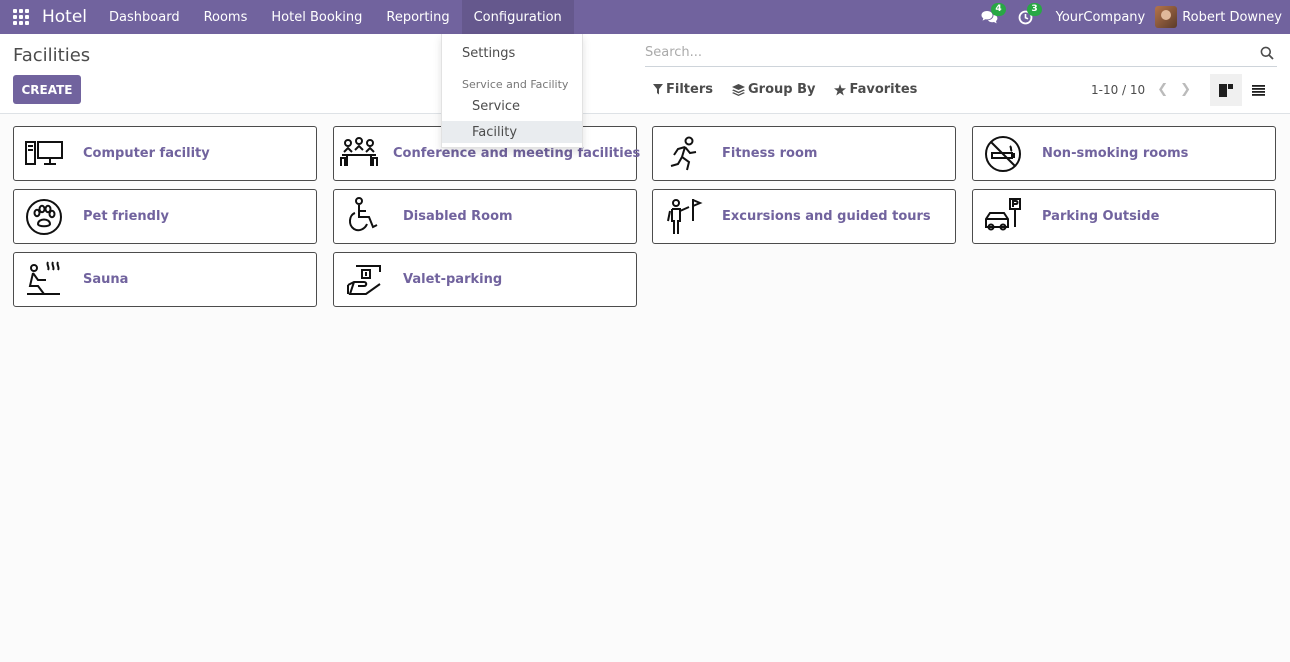 The height and width of the screenshot is (662, 1290). I want to click on running-icon, so click(683, 154).